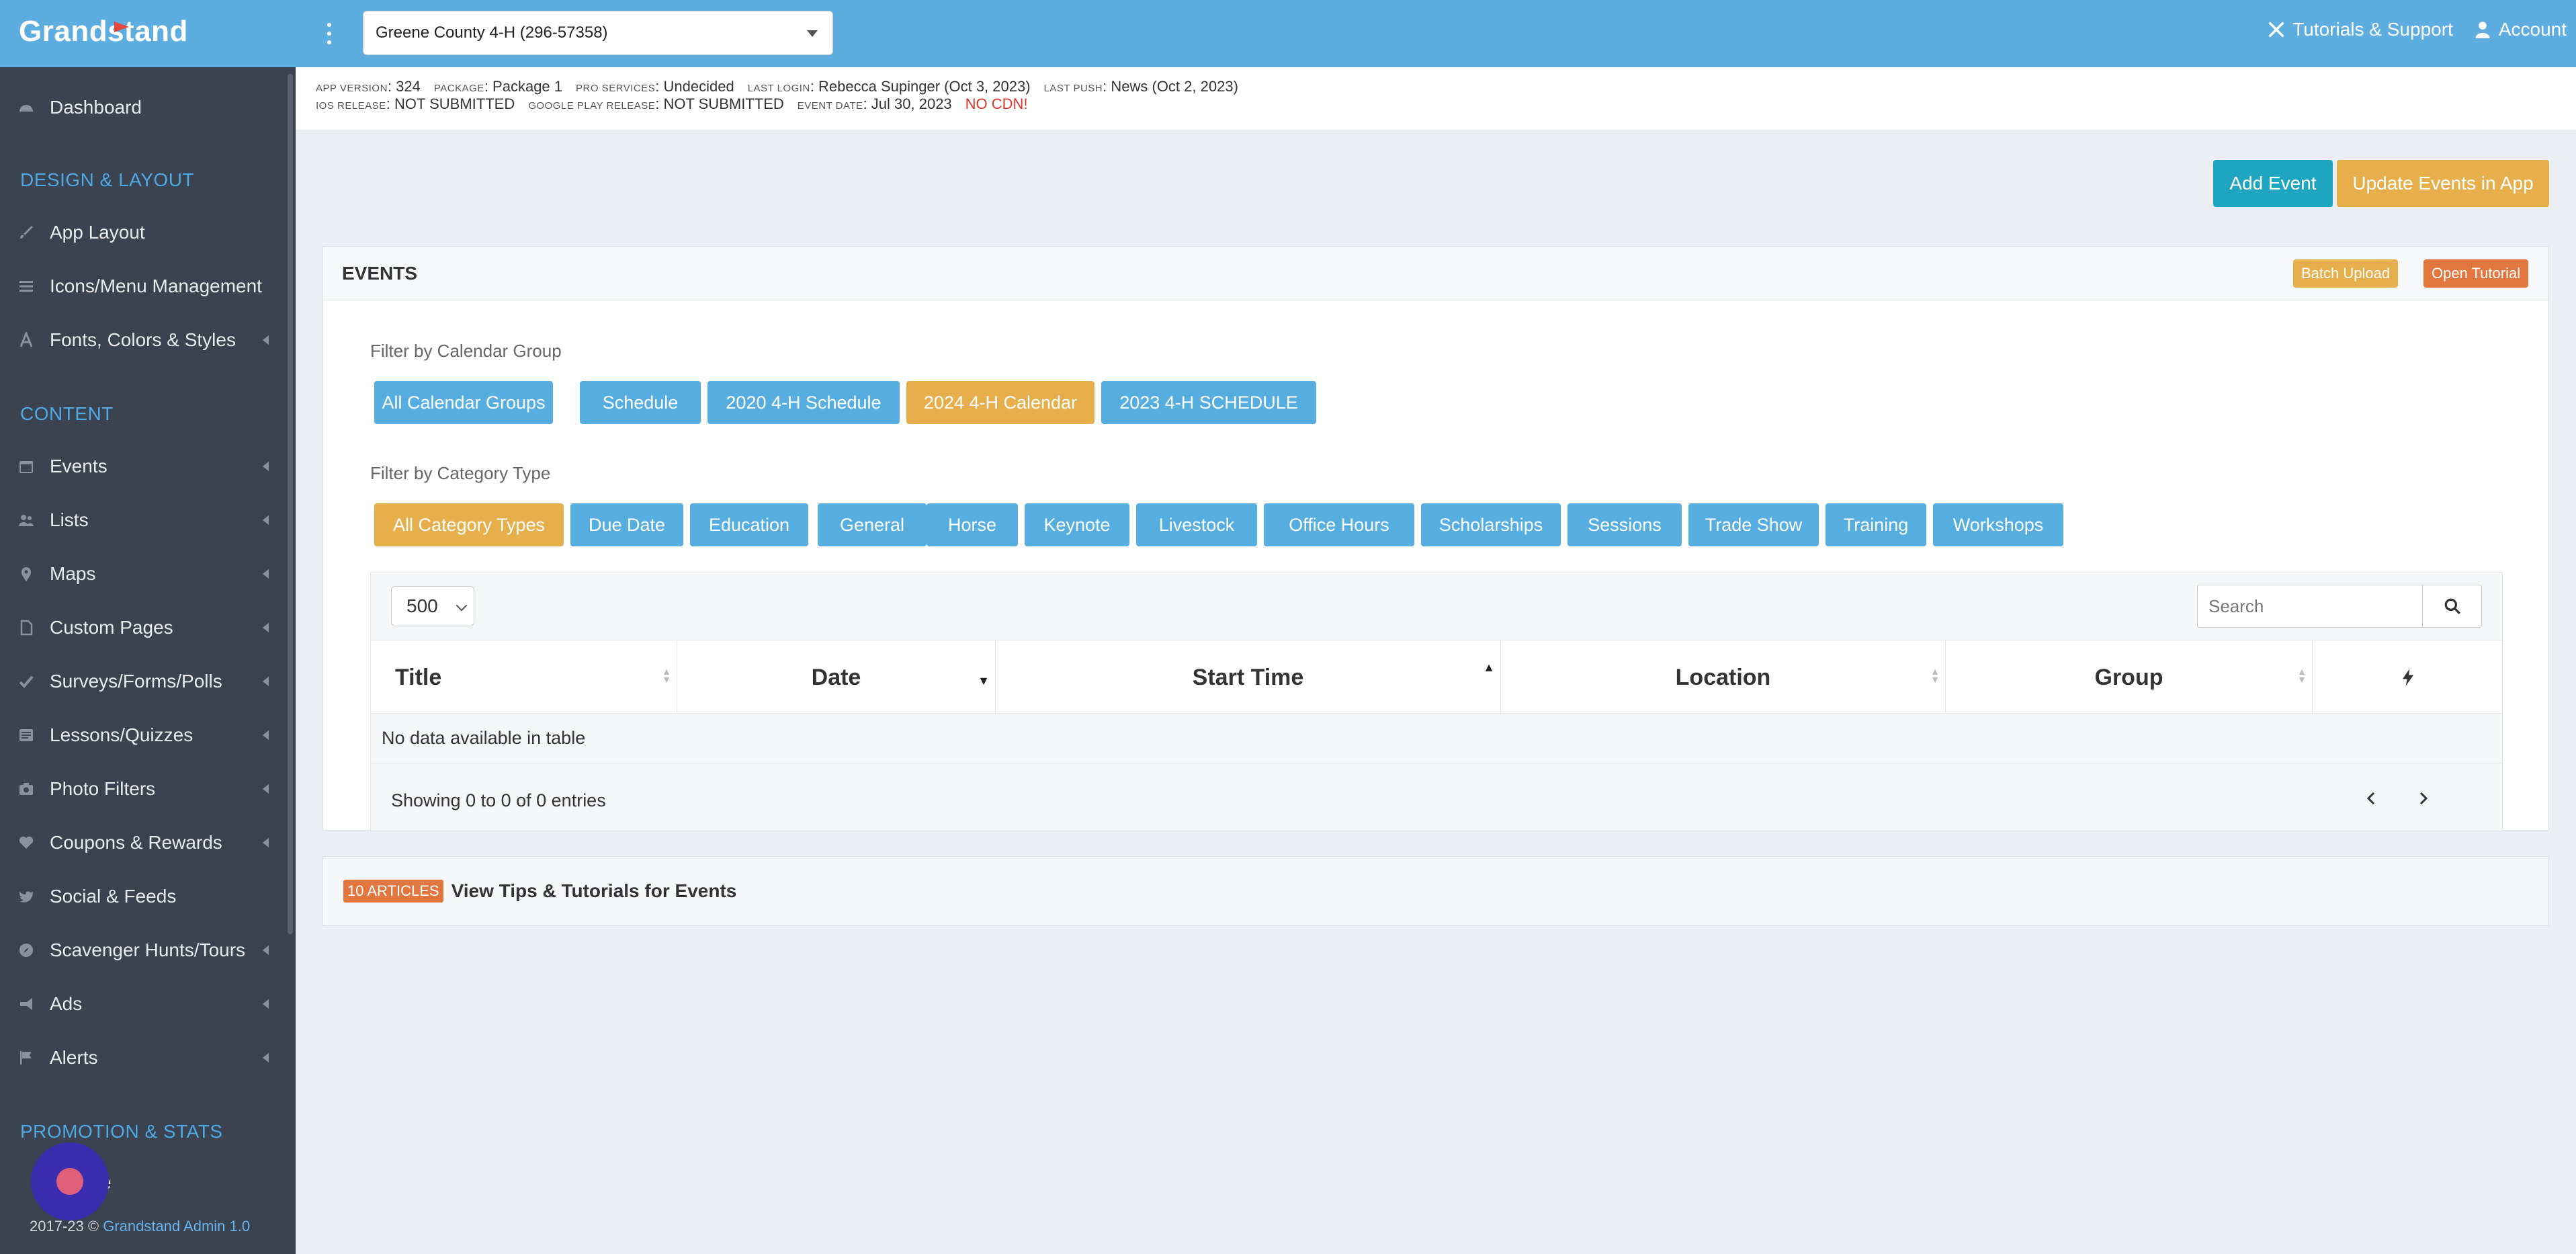 The width and height of the screenshot is (2576, 1254). What do you see at coordinates (144, 789) in the screenshot?
I see `sidebar-item-photo-filters: Photo Filters` at bounding box center [144, 789].